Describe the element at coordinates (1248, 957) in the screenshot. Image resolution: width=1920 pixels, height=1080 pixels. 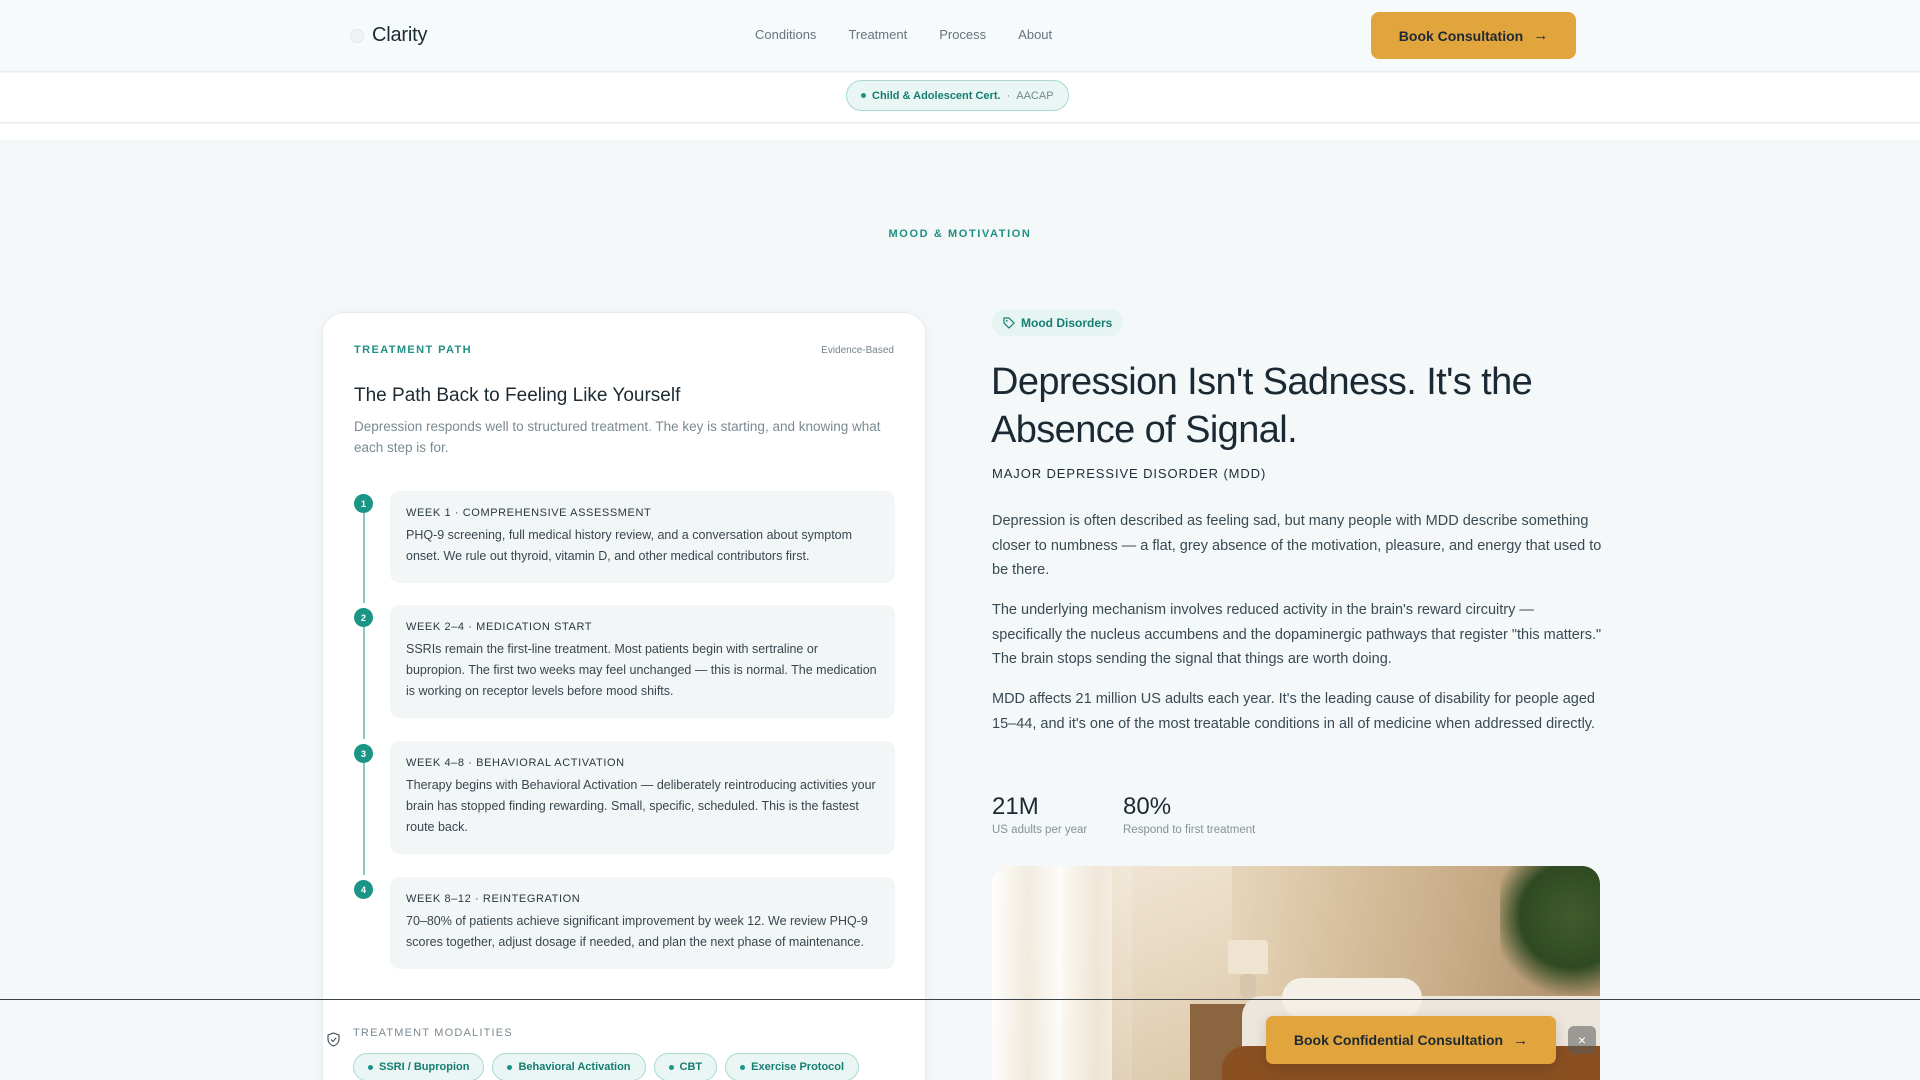
I see `lamp-shade-shape` at that location.